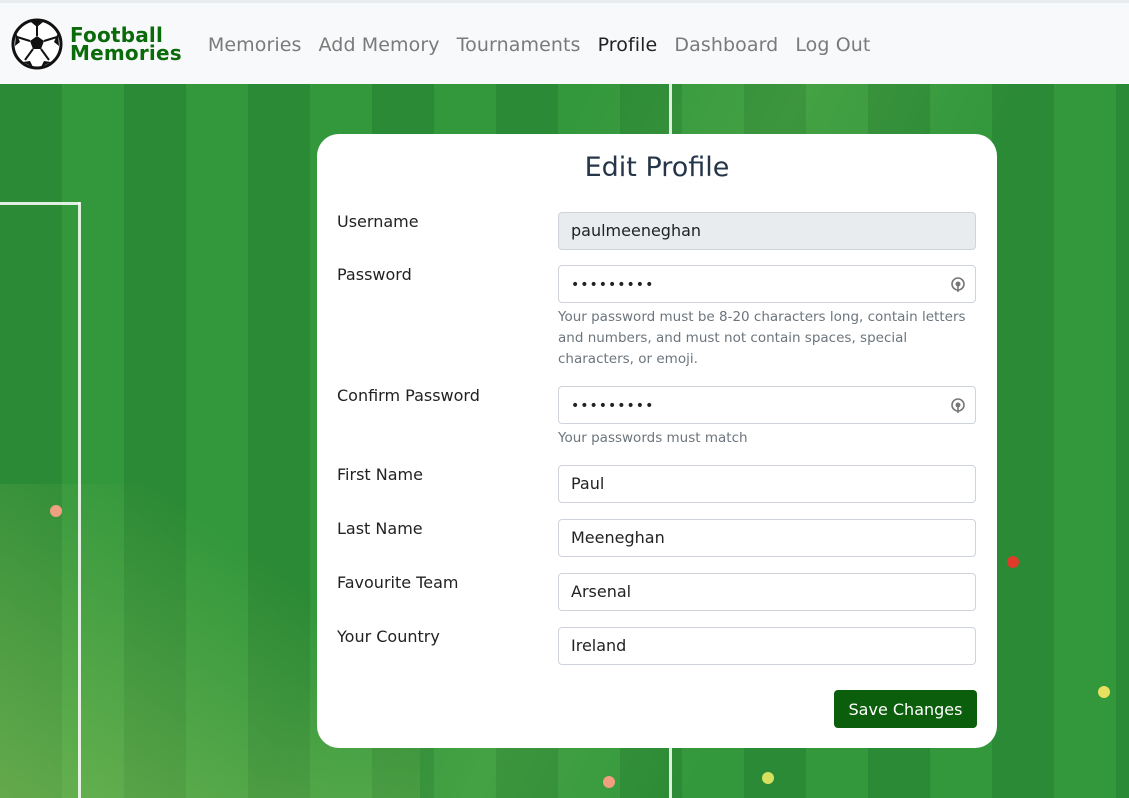 Image resolution: width=1129 pixels, height=798 pixels. I want to click on save-changes-button: Save Changes, so click(905, 709).